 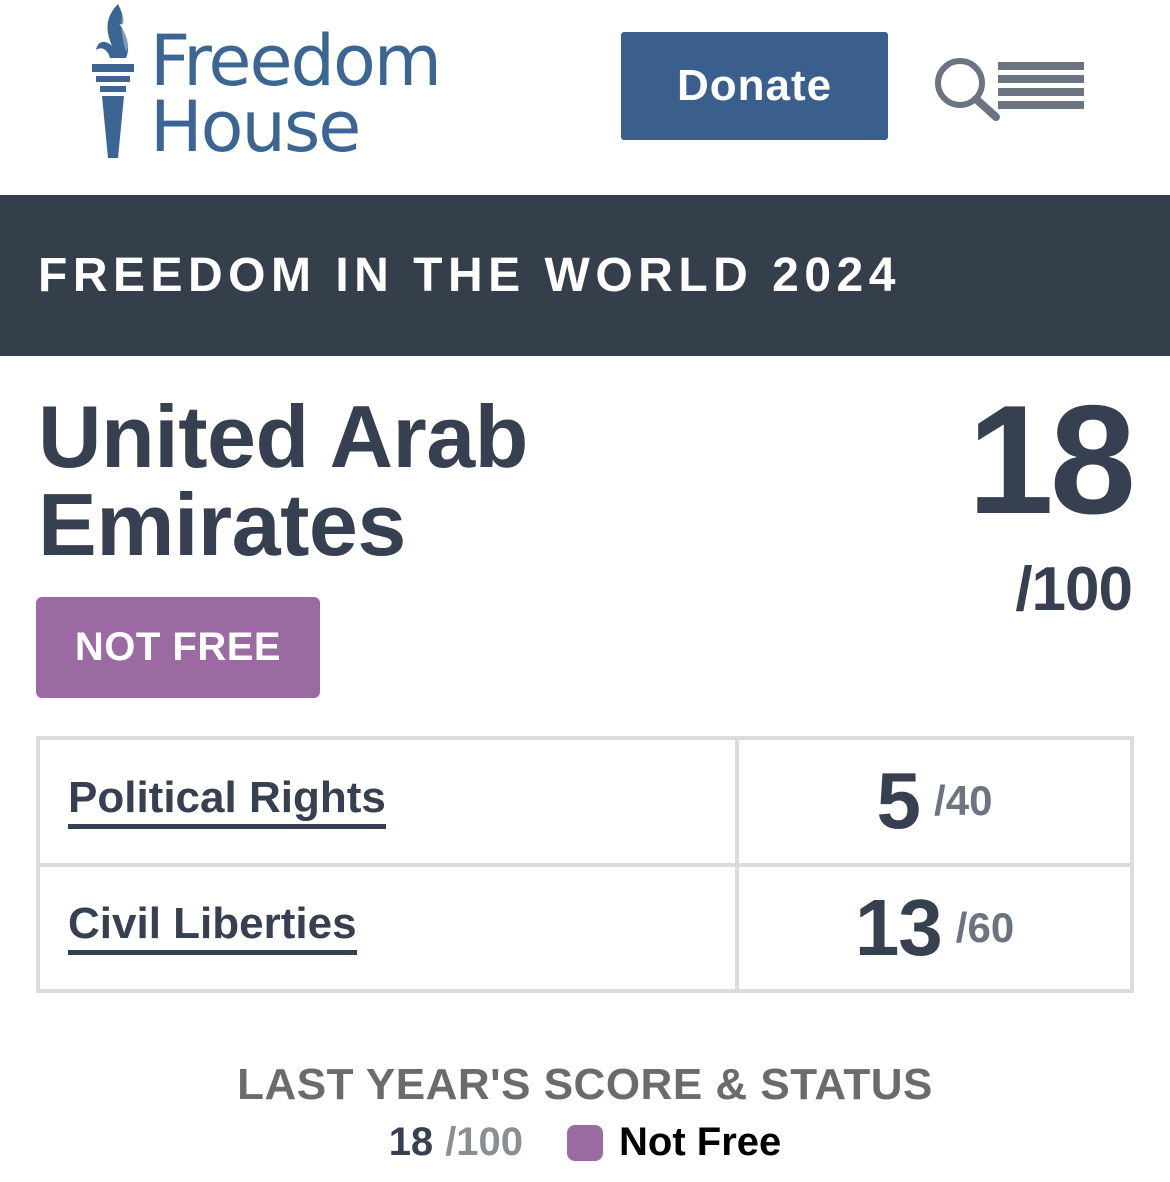 I want to click on logo-wordmark: Freedom House, so click(x=296, y=94).